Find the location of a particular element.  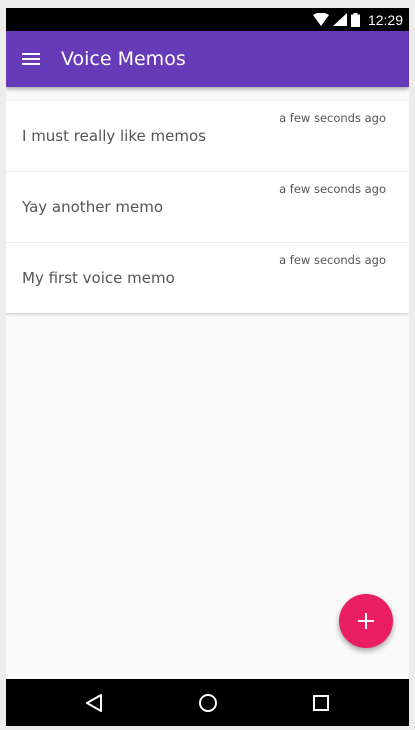

back-icon is located at coordinates (94, 703).